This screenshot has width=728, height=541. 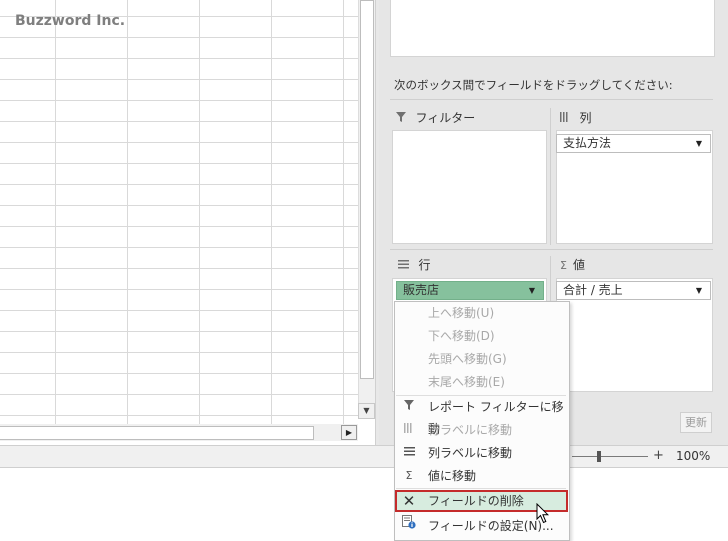 What do you see at coordinates (466, 382) in the screenshot?
I see `menu-item-label: 末尾へ移動(E)` at bounding box center [466, 382].